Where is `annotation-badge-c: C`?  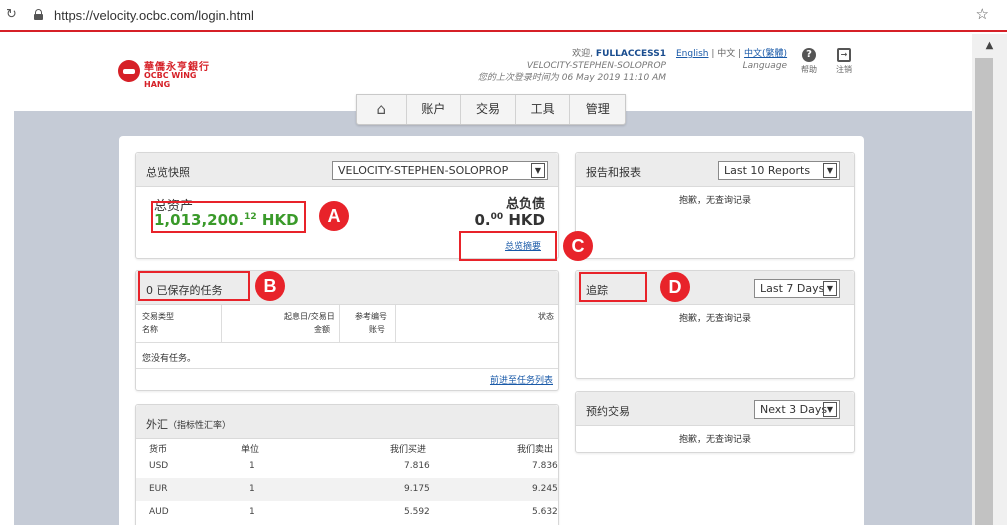
annotation-badge-c: C is located at coordinates (578, 246).